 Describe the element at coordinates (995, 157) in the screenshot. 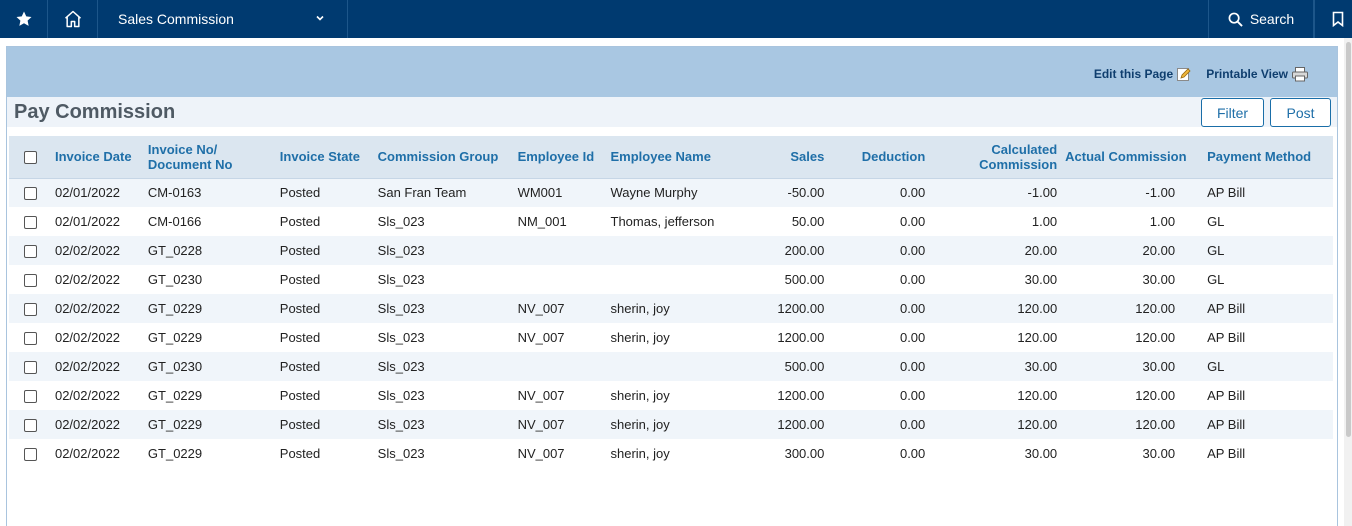

I see `col-calculated-commission: Calculated Commission` at that location.